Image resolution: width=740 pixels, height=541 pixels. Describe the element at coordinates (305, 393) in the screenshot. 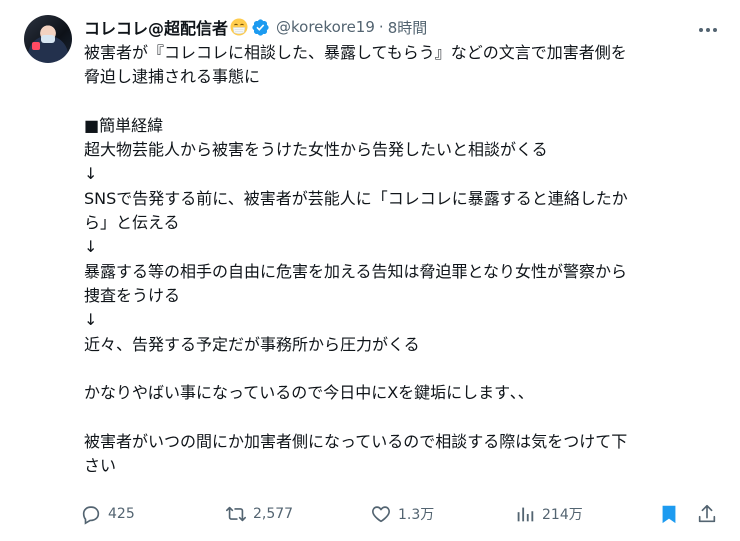

I see `tweet-text-line: かなりやばい事になっているので今日中にXを鍵垢にします､､` at that location.